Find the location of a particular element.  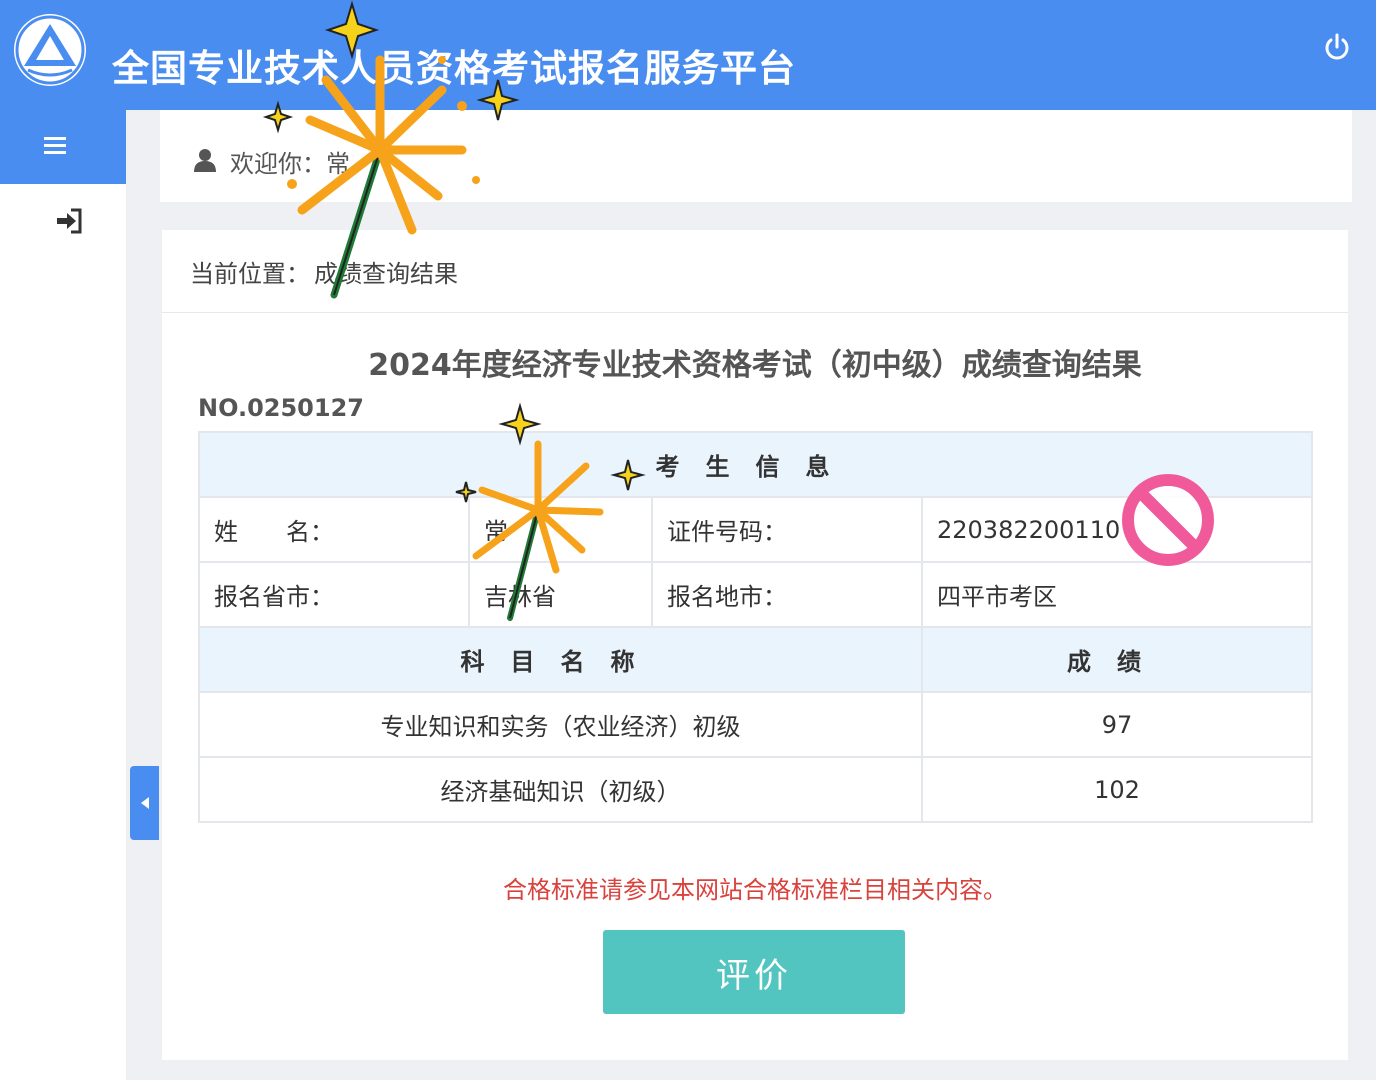

table-row: 经济基础知识（初级） 102 is located at coordinates (755, 789).